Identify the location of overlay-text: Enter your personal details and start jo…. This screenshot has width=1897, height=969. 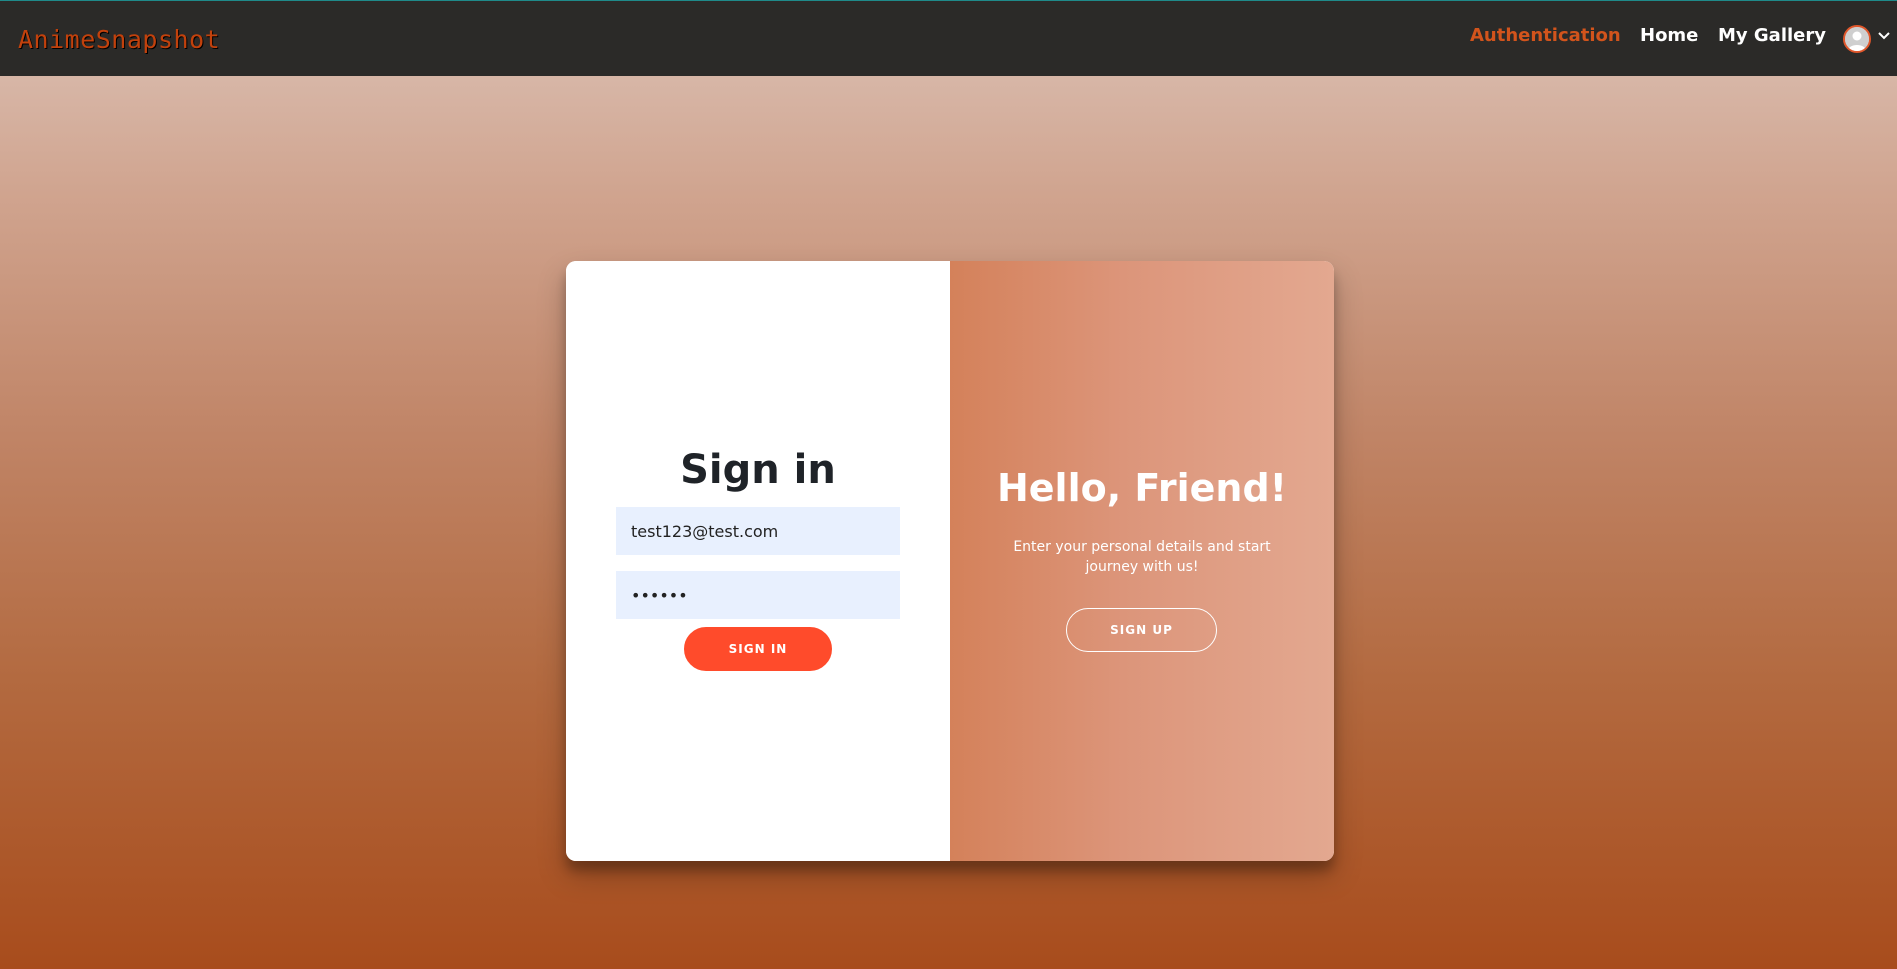
(1142, 557).